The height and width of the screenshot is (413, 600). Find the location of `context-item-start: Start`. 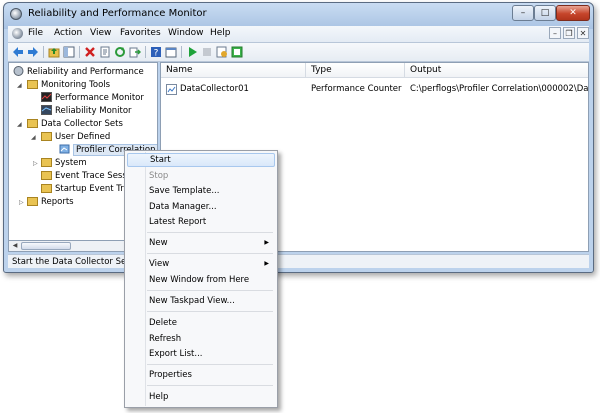

context-item-start: Start is located at coordinates (201, 160).